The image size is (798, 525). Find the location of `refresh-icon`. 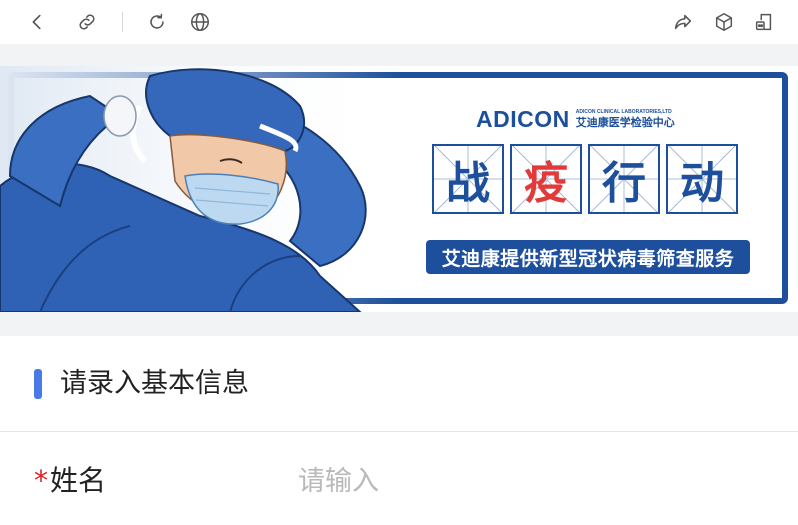

refresh-icon is located at coordinates (157, 22).